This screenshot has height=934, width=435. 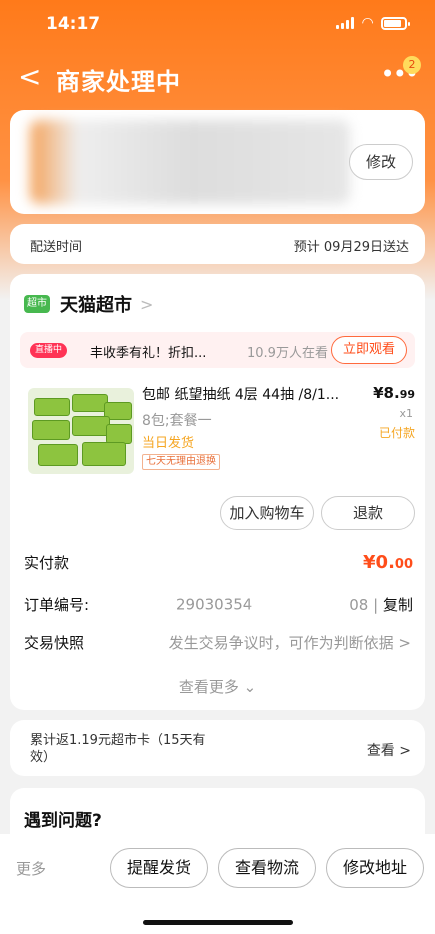 What do you see at coordinates (412, 65) in the screenshot?
I see `notification-badge: 2` at bounding box center [412, 65].